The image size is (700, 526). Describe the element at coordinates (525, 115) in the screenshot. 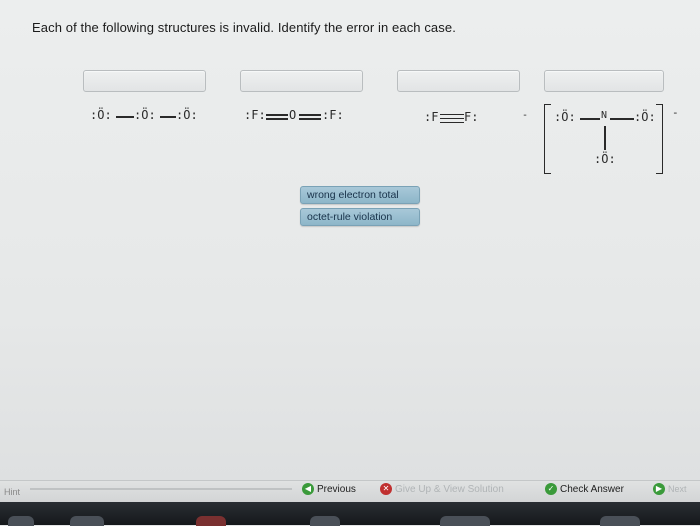

I see `charge-left-mark: -` at that location.